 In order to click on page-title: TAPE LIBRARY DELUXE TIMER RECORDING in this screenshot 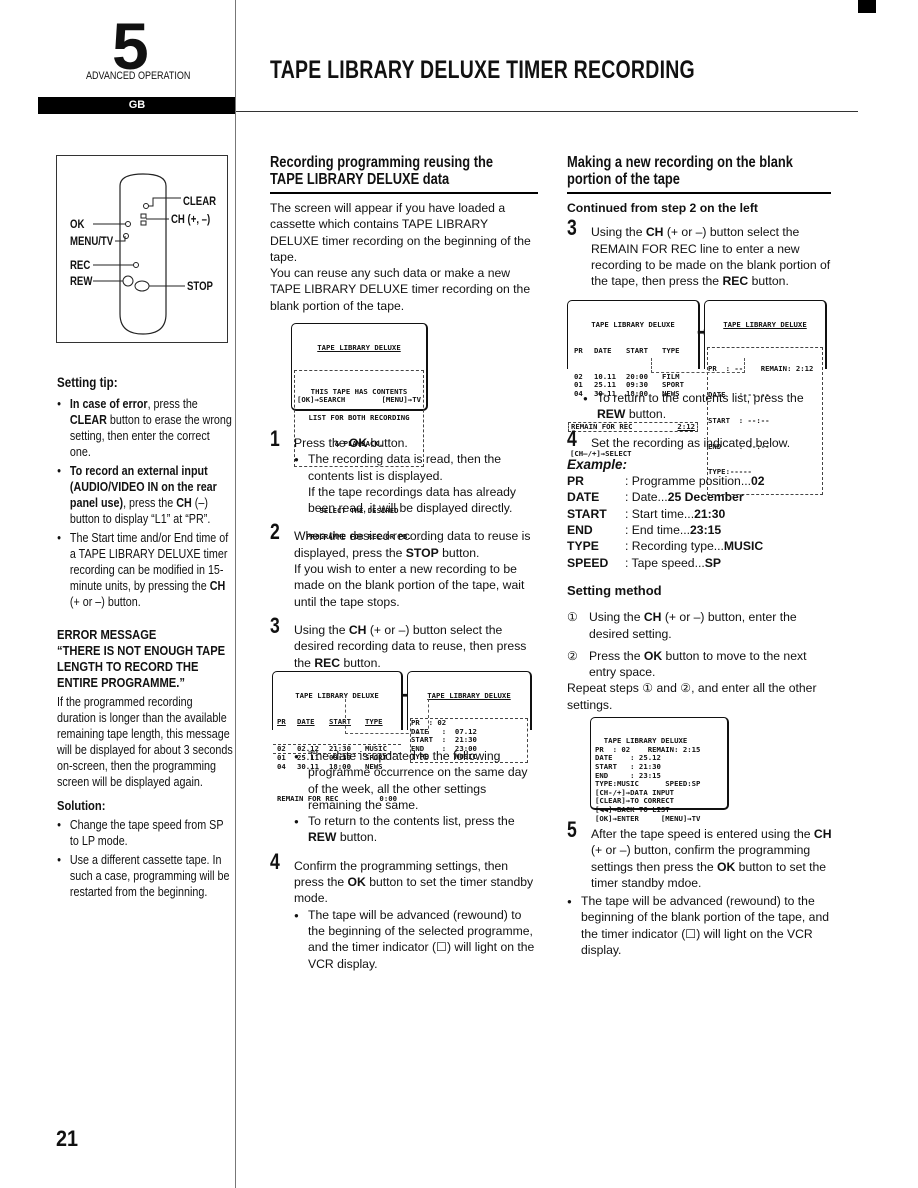, I will do `click(482, 70)`.